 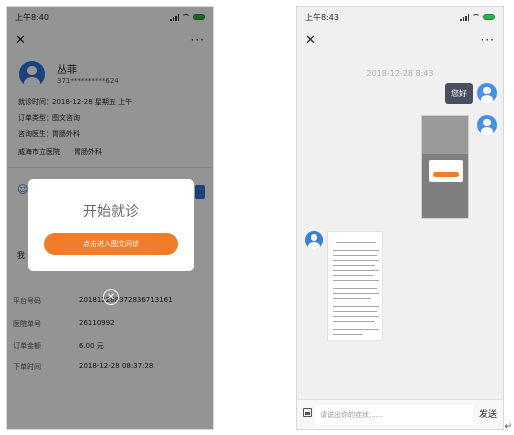 I want to click on screenshot-popup, so click(x=446, y=171).